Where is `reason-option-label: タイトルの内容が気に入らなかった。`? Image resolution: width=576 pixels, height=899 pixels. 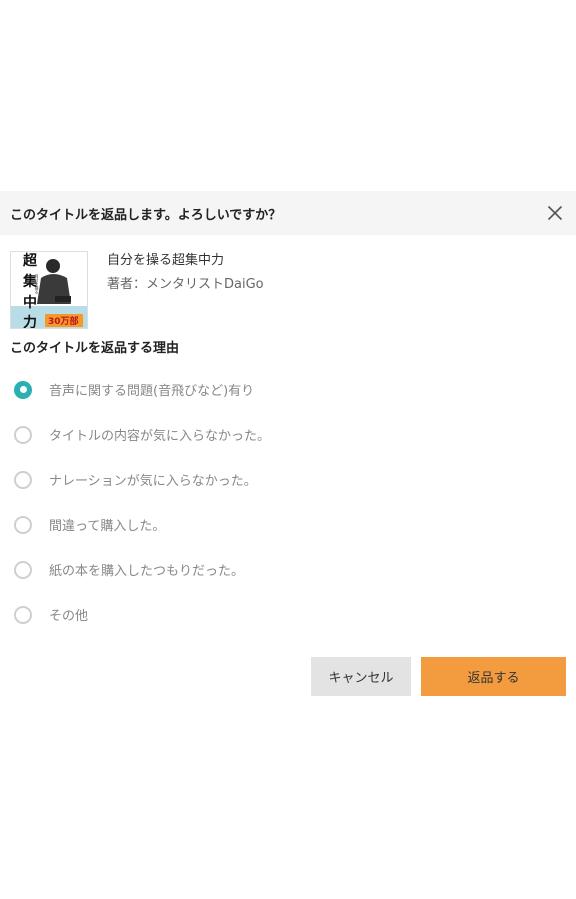
reason-option-label: タイトルの内容が気に入らなかった。 is located at coordinates (160, 436).